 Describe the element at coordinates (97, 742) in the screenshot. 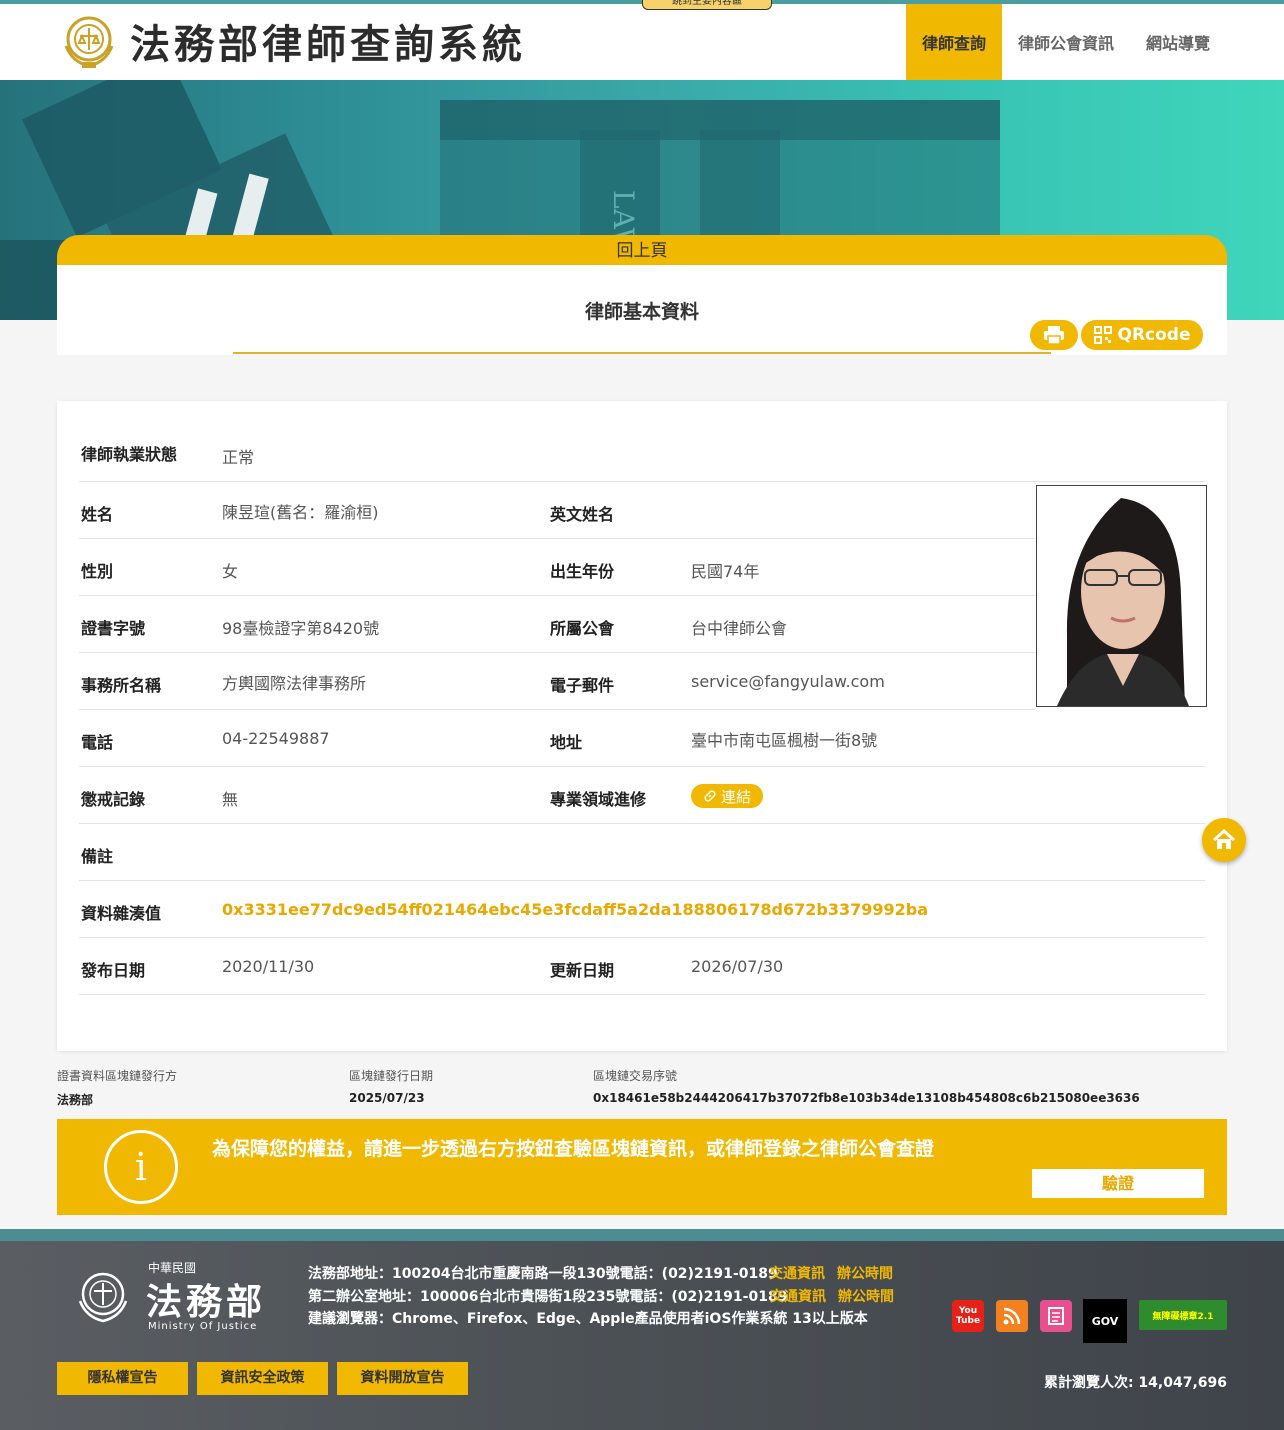

I see `phone-label: 電話` at that location.